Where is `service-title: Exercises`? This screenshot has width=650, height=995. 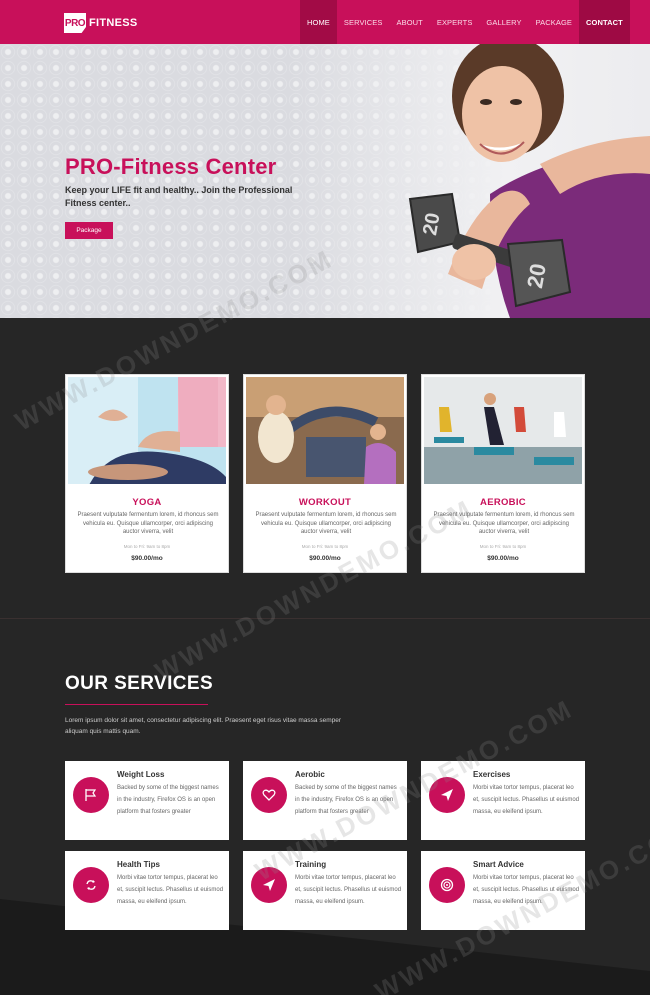 service-title: Exercises is located at coordinates (492, 774).